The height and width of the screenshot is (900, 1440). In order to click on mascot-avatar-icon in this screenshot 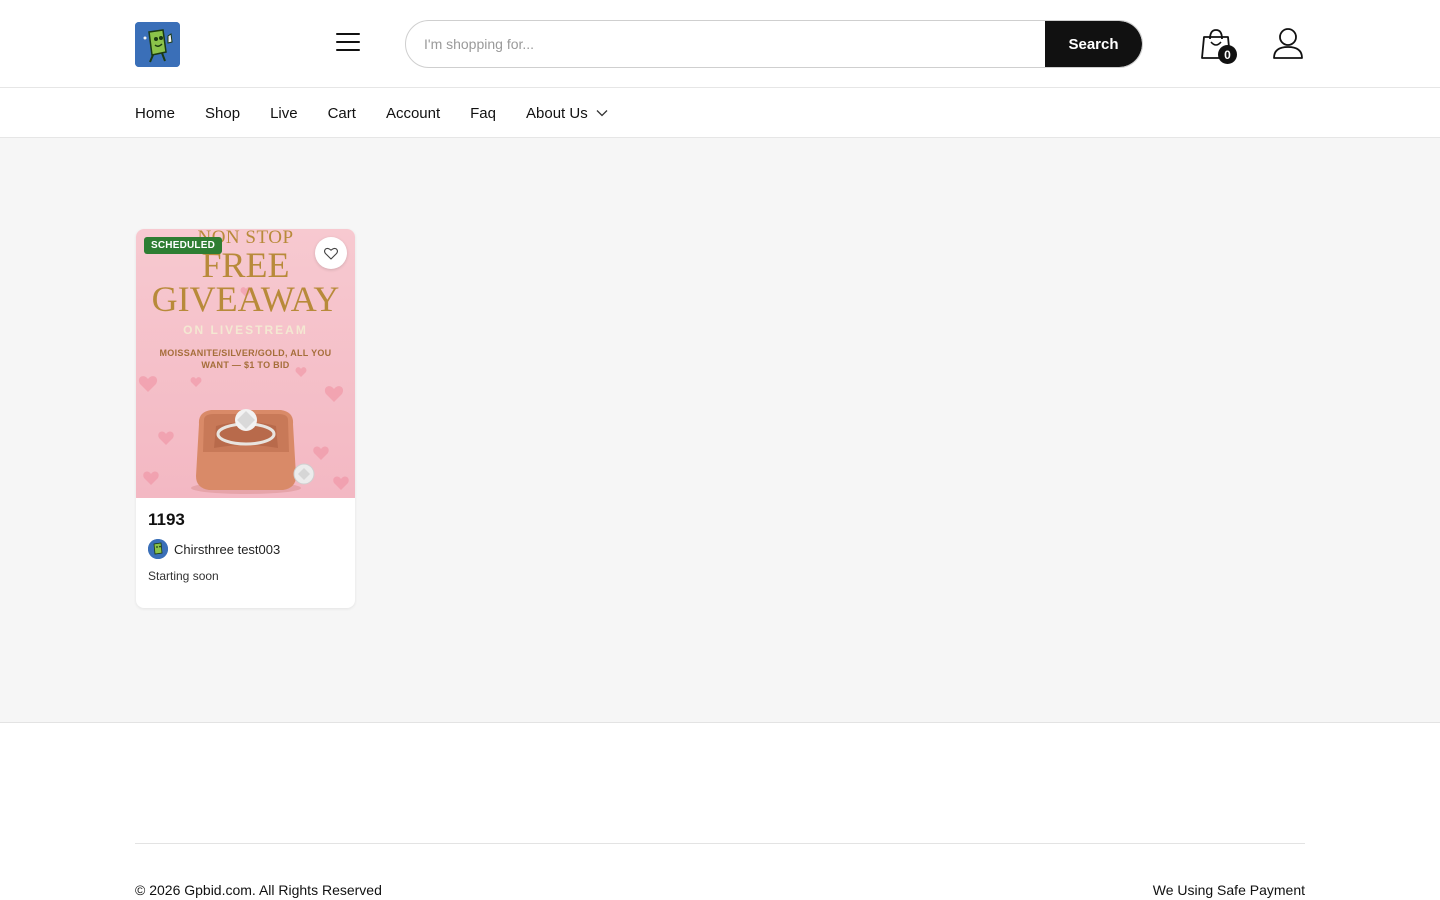, I will do `click(158, 549)`.